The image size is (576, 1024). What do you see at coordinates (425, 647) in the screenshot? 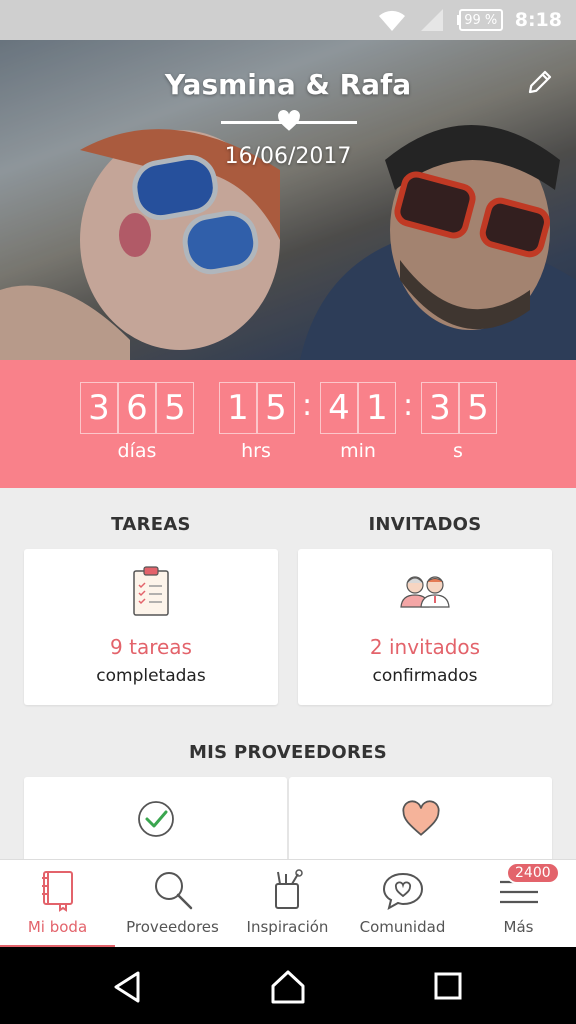
I see `guests-count: 2 invitados` at bounding box center [425, 647].